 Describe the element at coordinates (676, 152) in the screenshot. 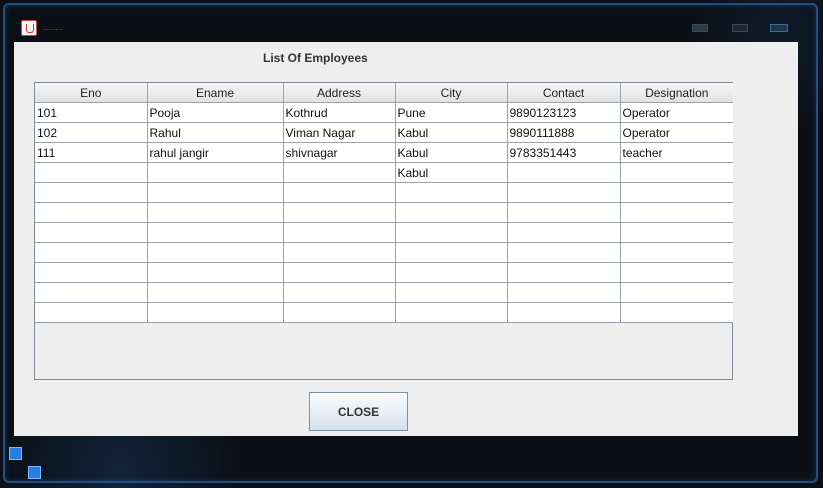

I see `table-cell: teacher` at that location.